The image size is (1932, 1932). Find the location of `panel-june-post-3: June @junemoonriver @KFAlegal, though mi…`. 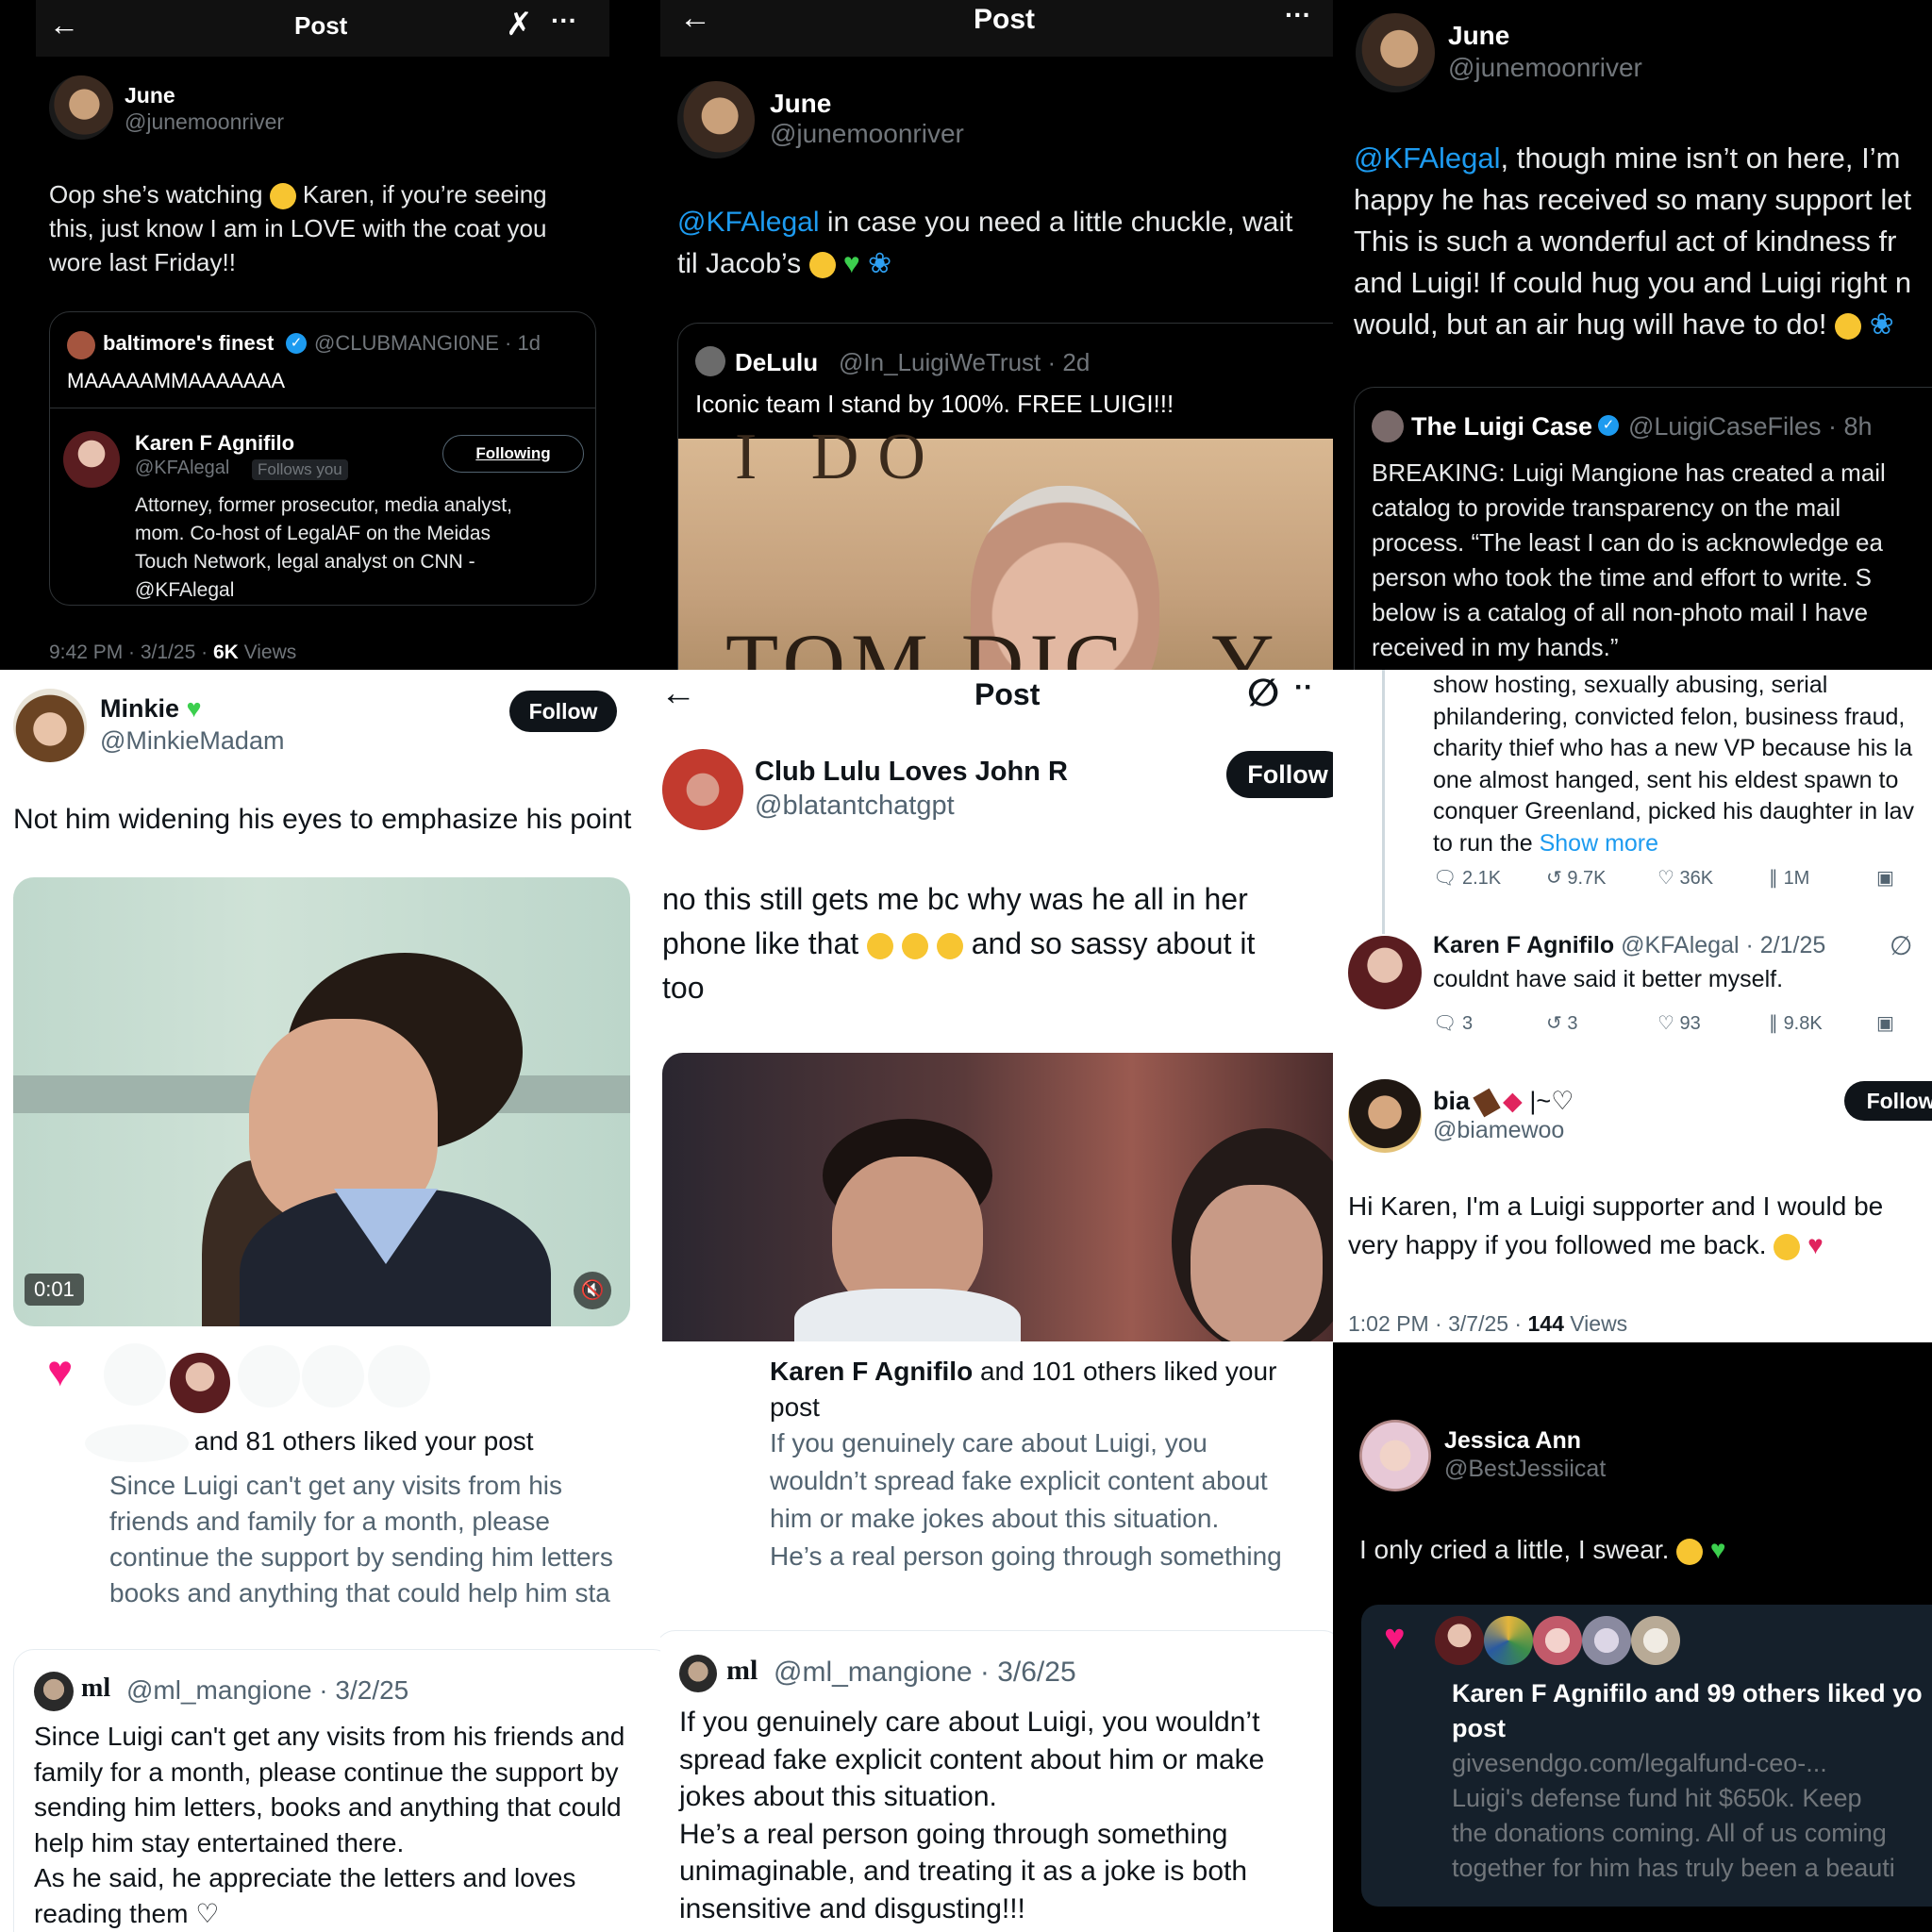

panel-june-post-3: June @junemoonriver @KFAlegal, though mi… is located at coordinates (1633, 335).